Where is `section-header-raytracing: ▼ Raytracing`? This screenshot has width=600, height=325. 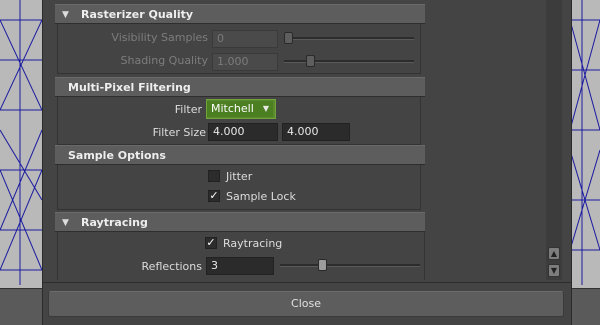 section-header-raytracing: ▼ Raytracing is located at coordinates (240, 222).